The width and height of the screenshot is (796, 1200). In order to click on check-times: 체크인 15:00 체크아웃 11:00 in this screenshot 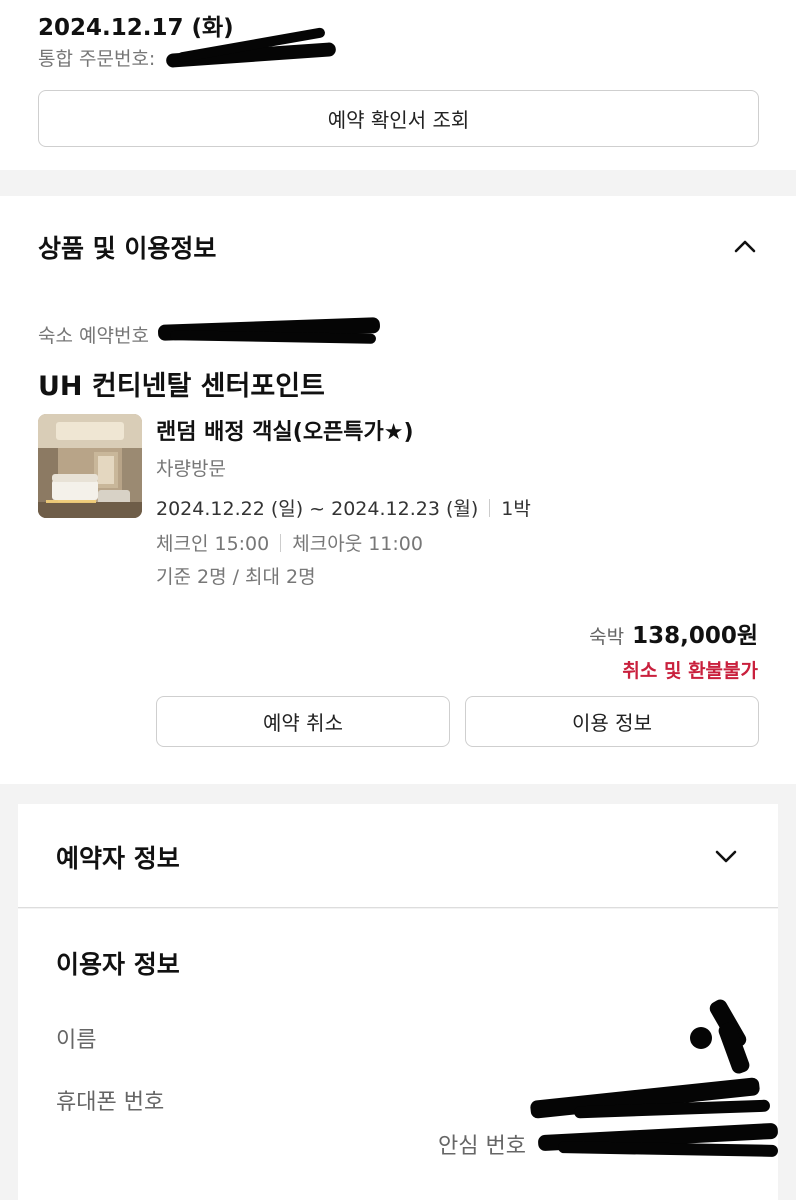, I will do `click(289, 542)`.